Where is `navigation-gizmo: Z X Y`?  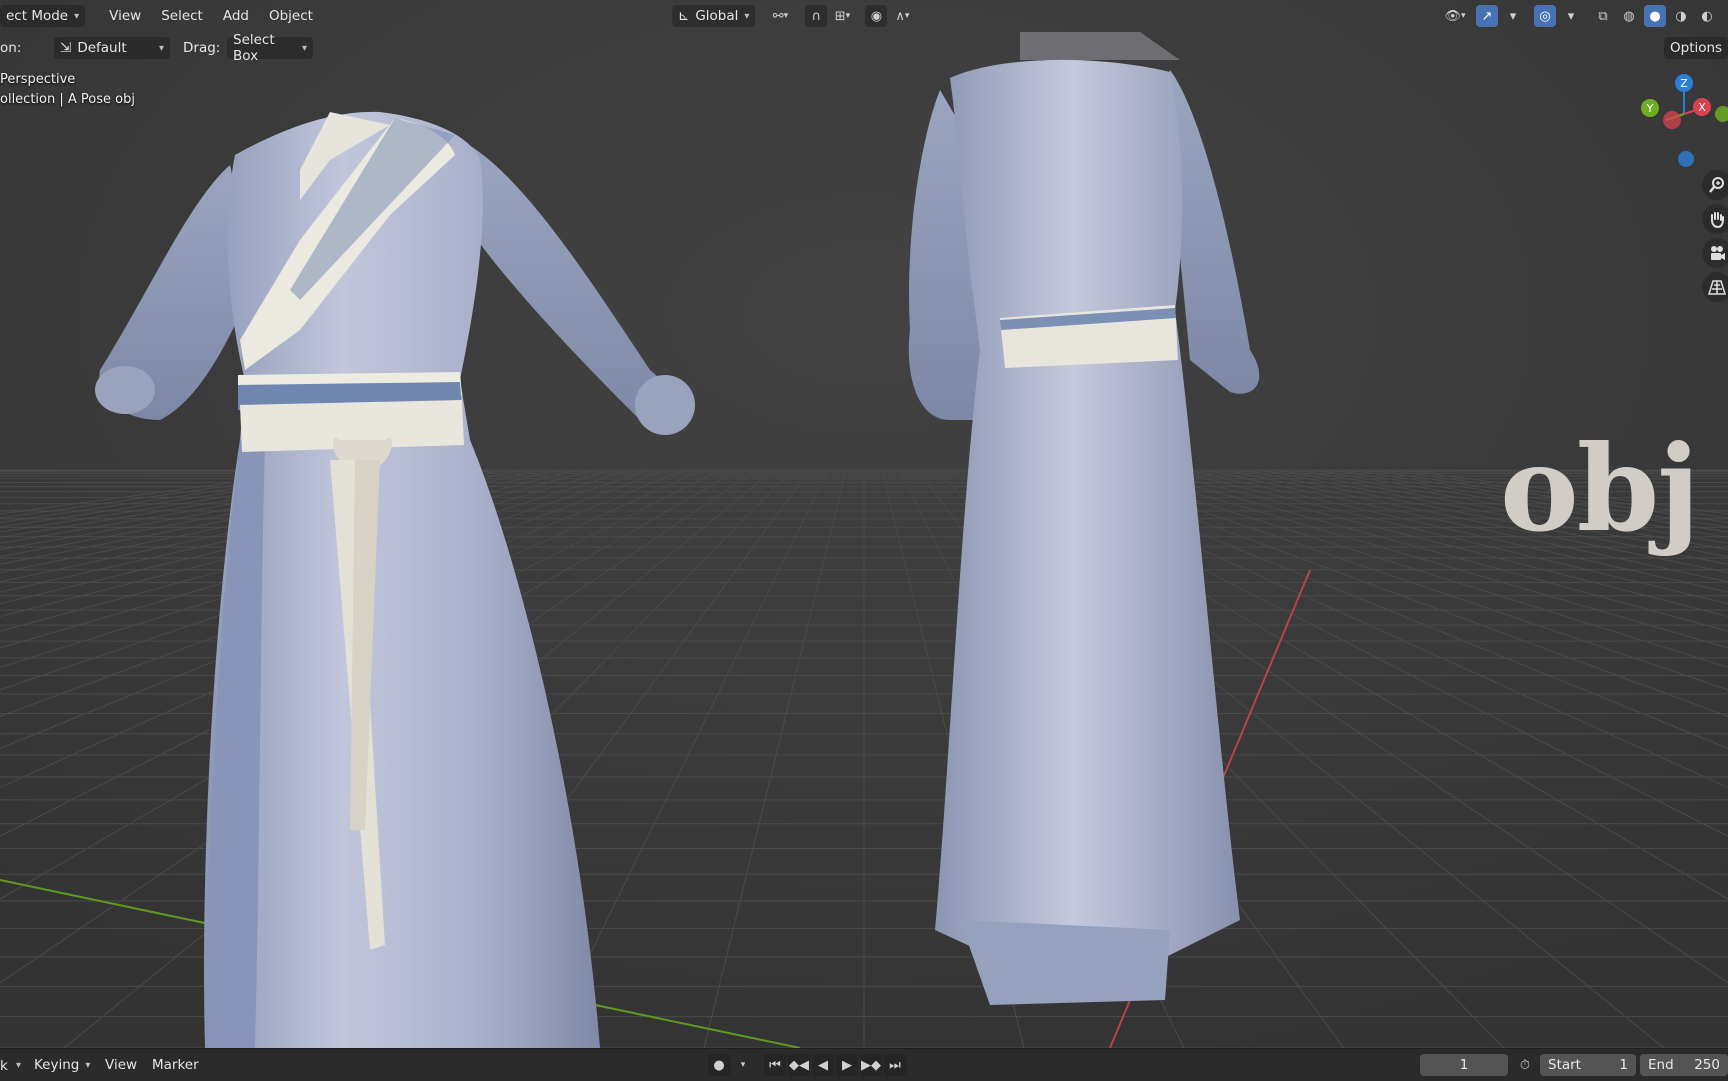
navigation-gizmo: Z X Y is located at coordinates (1684, 120).